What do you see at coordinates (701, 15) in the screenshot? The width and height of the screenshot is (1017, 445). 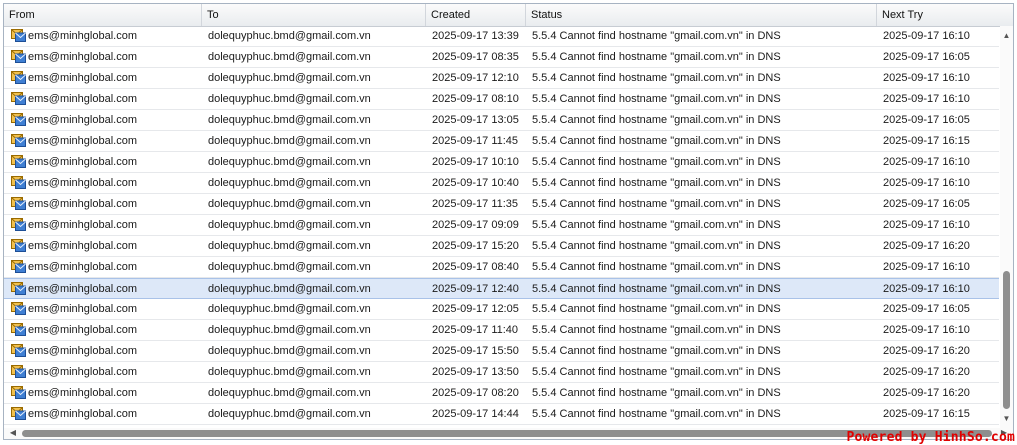 I see `column-header-status: Status` at bounding box center [701, 15].